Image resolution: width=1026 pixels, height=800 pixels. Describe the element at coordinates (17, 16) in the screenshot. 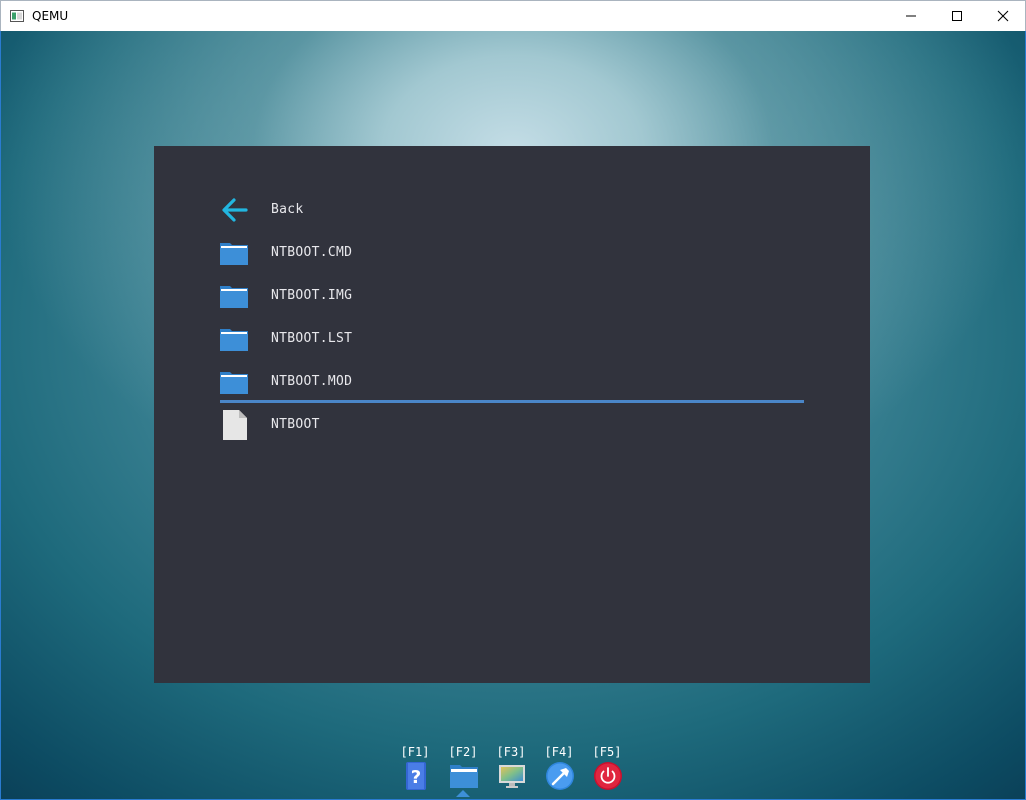

I see `qemu-window-icon` at that location.